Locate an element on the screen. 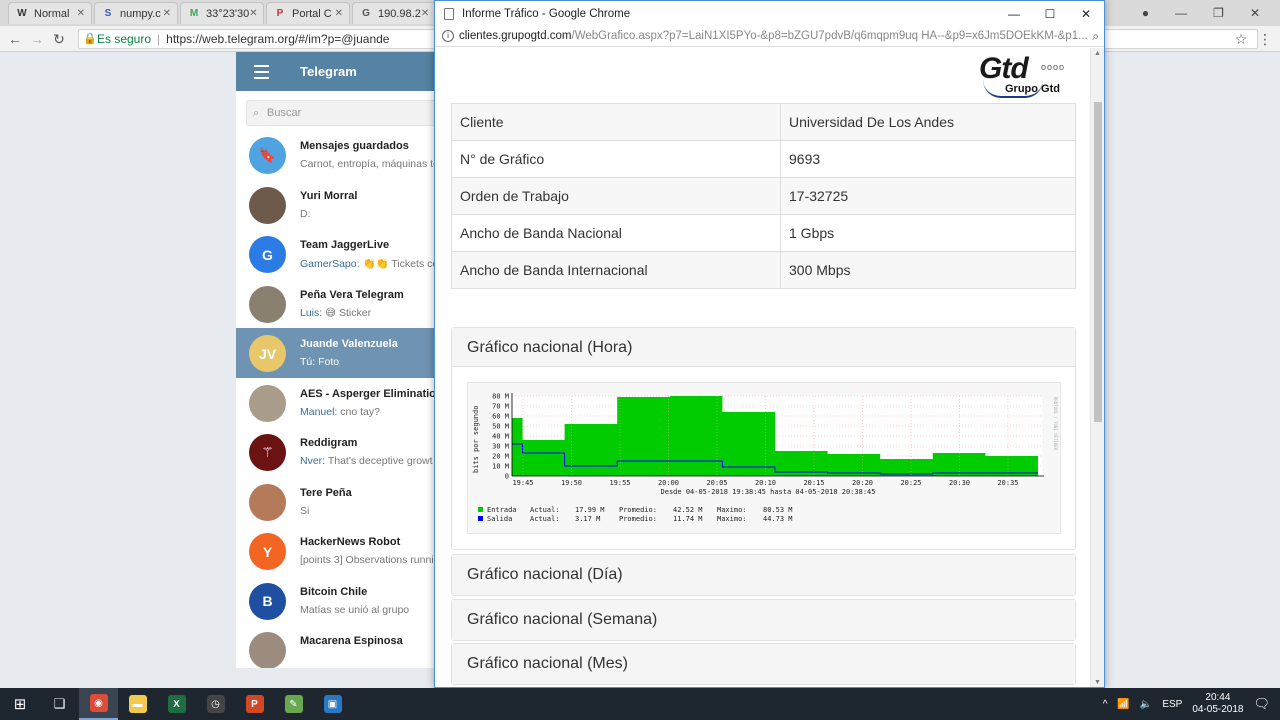 The image size is (1280, 720). panel-daily-title: Gráfico nacional (Día) is located at coordinates (763, 575).